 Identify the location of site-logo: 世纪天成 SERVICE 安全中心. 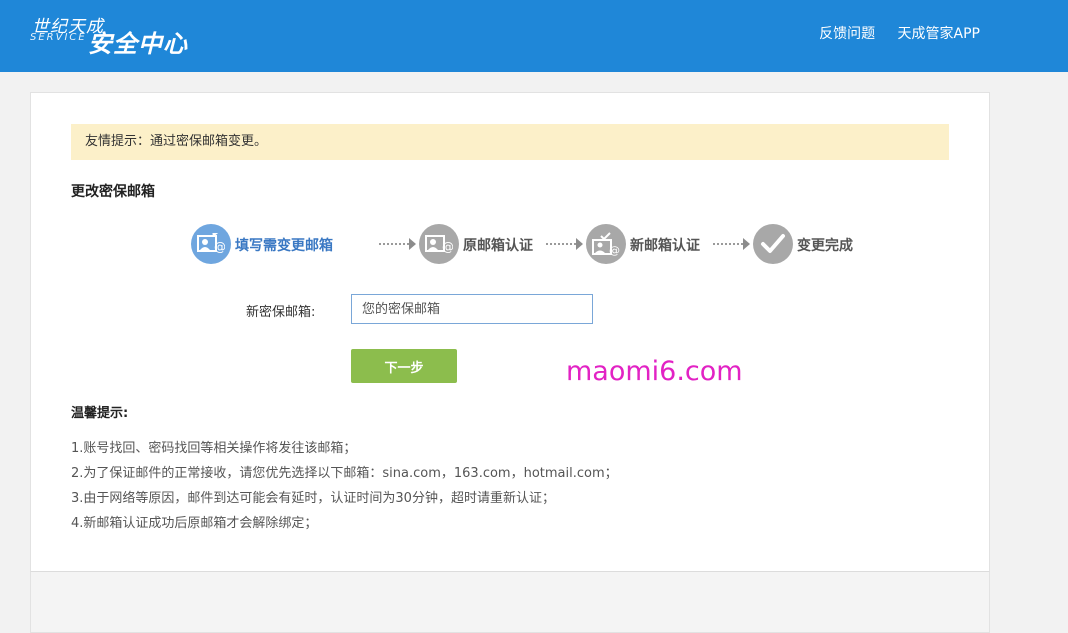
(115, 35).